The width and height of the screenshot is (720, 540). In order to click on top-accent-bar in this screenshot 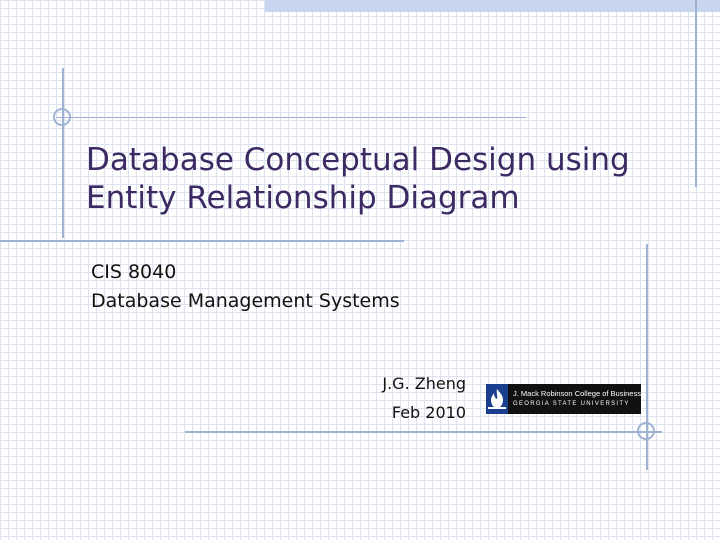, I will do `click(492, 6)`.